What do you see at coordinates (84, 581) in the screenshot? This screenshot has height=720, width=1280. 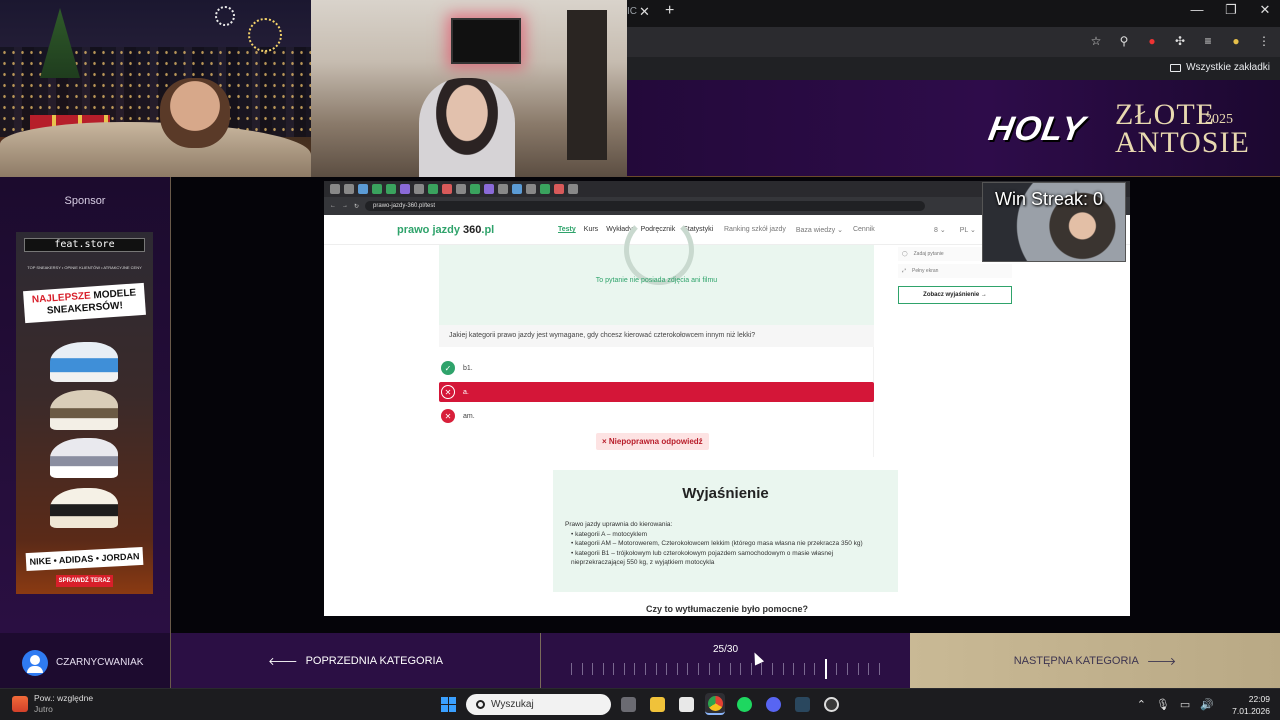 I see `ad-cta-button: SPRAWDŹ TERAZ` at bounding box center [84, 581].